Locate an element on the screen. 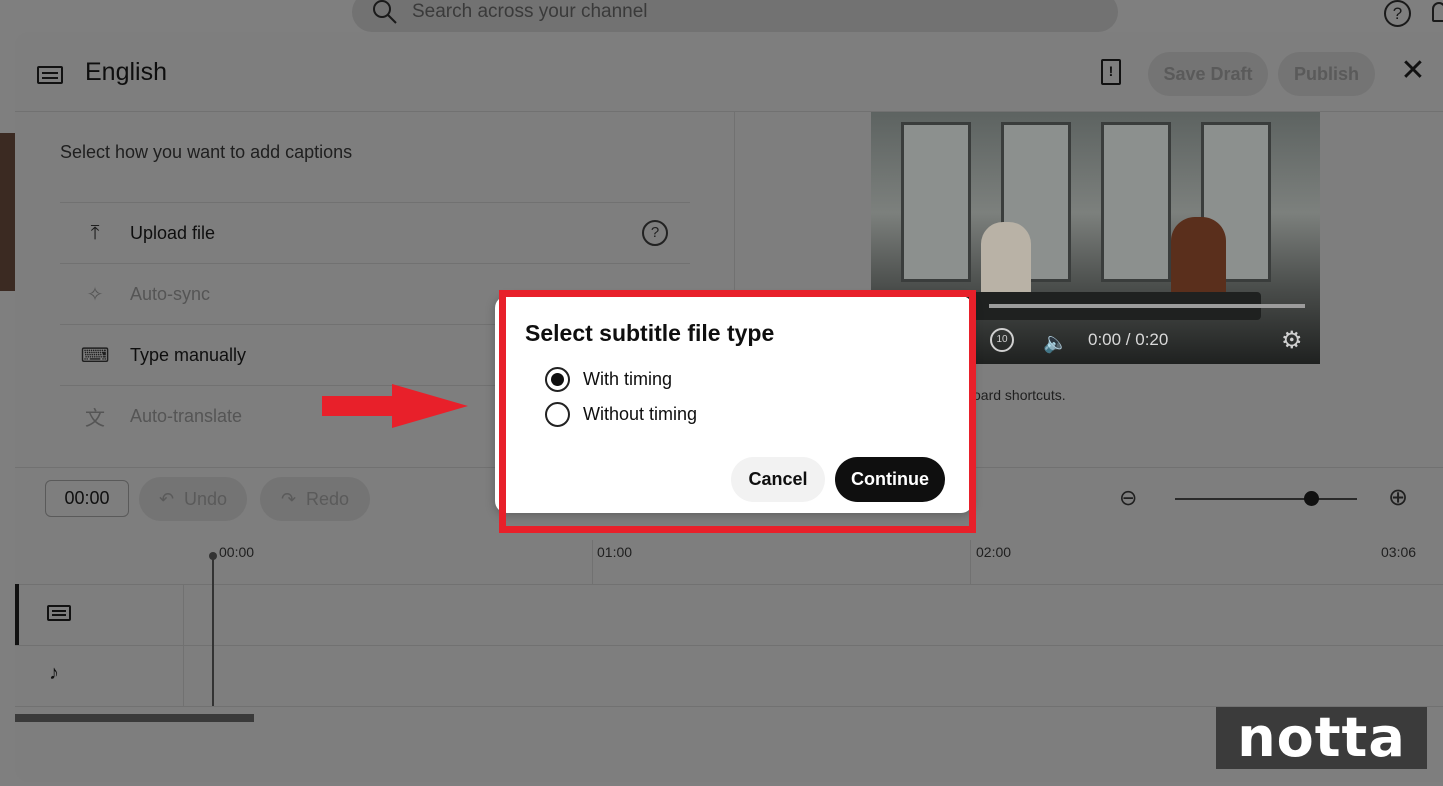 Image resolution: width=1443 pixels, height=786 pixels. option-label: Auto-translate is located at coordinates (186, 415).